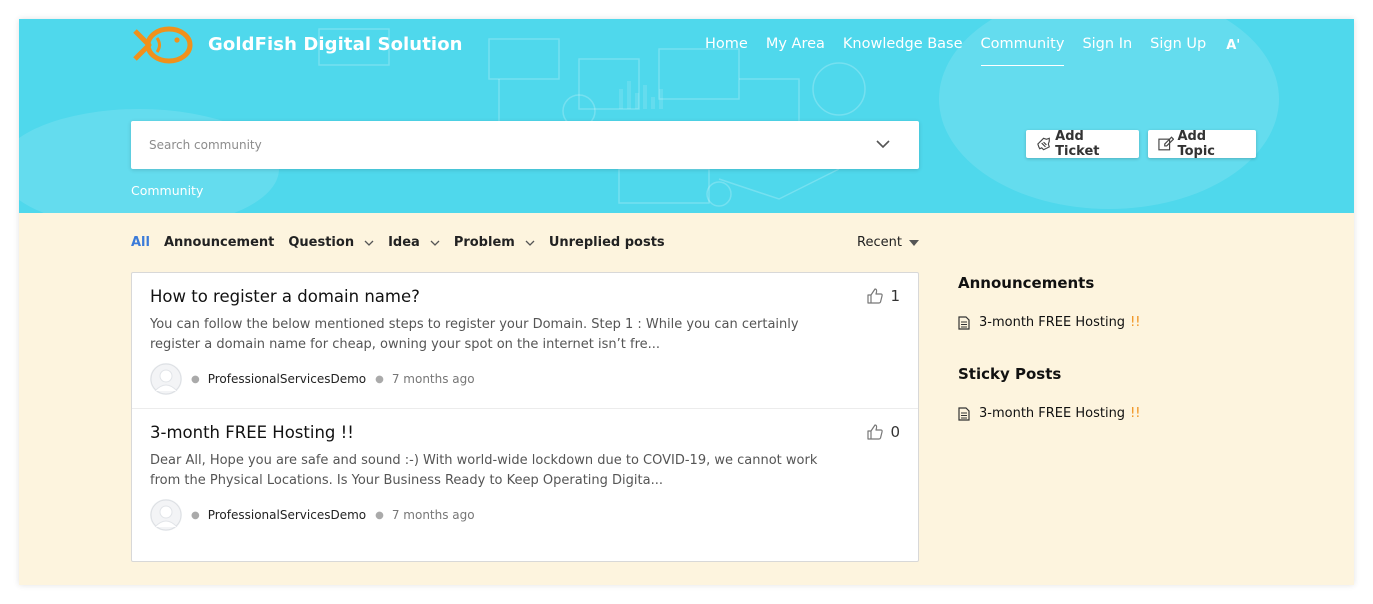 Image resolution: width=1373 pixels, height=604 pixels. Describe the element at coordinates (895, 296) in the screenshot. I see `like-count: 1` at that location.